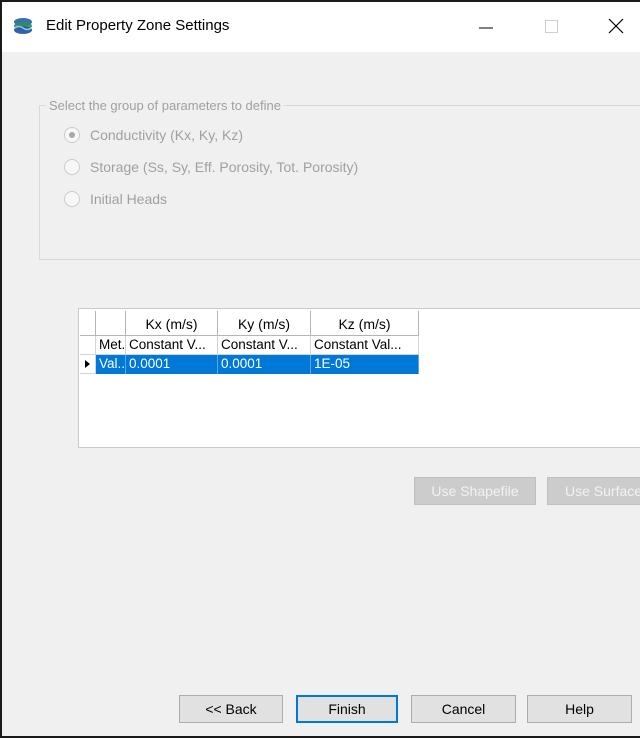  I want to click on group-legend: Select the group of parameters to define, so click(165, 105).